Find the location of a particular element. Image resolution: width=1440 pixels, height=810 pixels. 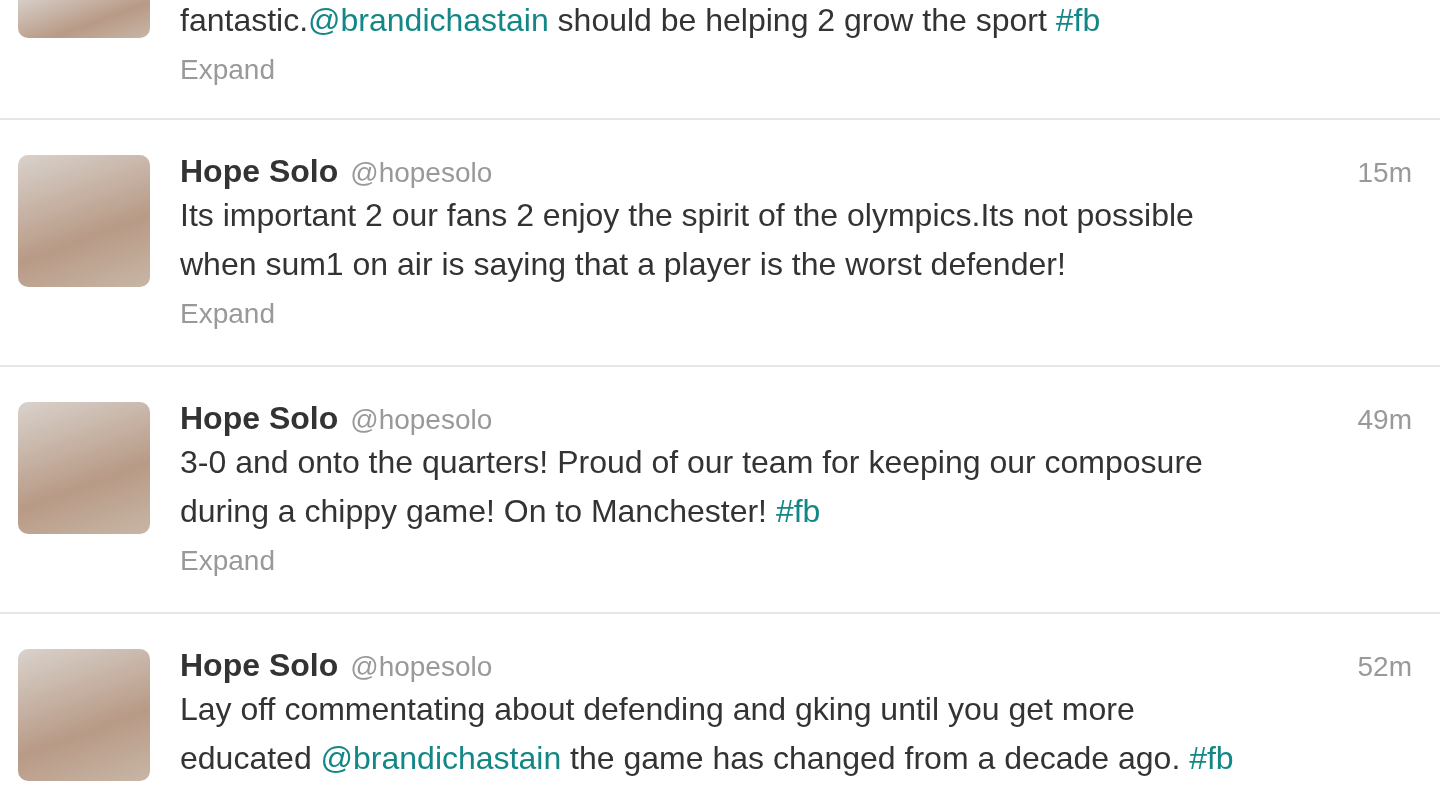

tweet-text: 3-0 and onto the quarters! Proud of our team for keeping our composure during a chippy game! On to Manchester! #fb is located at coordinates (692, 487).